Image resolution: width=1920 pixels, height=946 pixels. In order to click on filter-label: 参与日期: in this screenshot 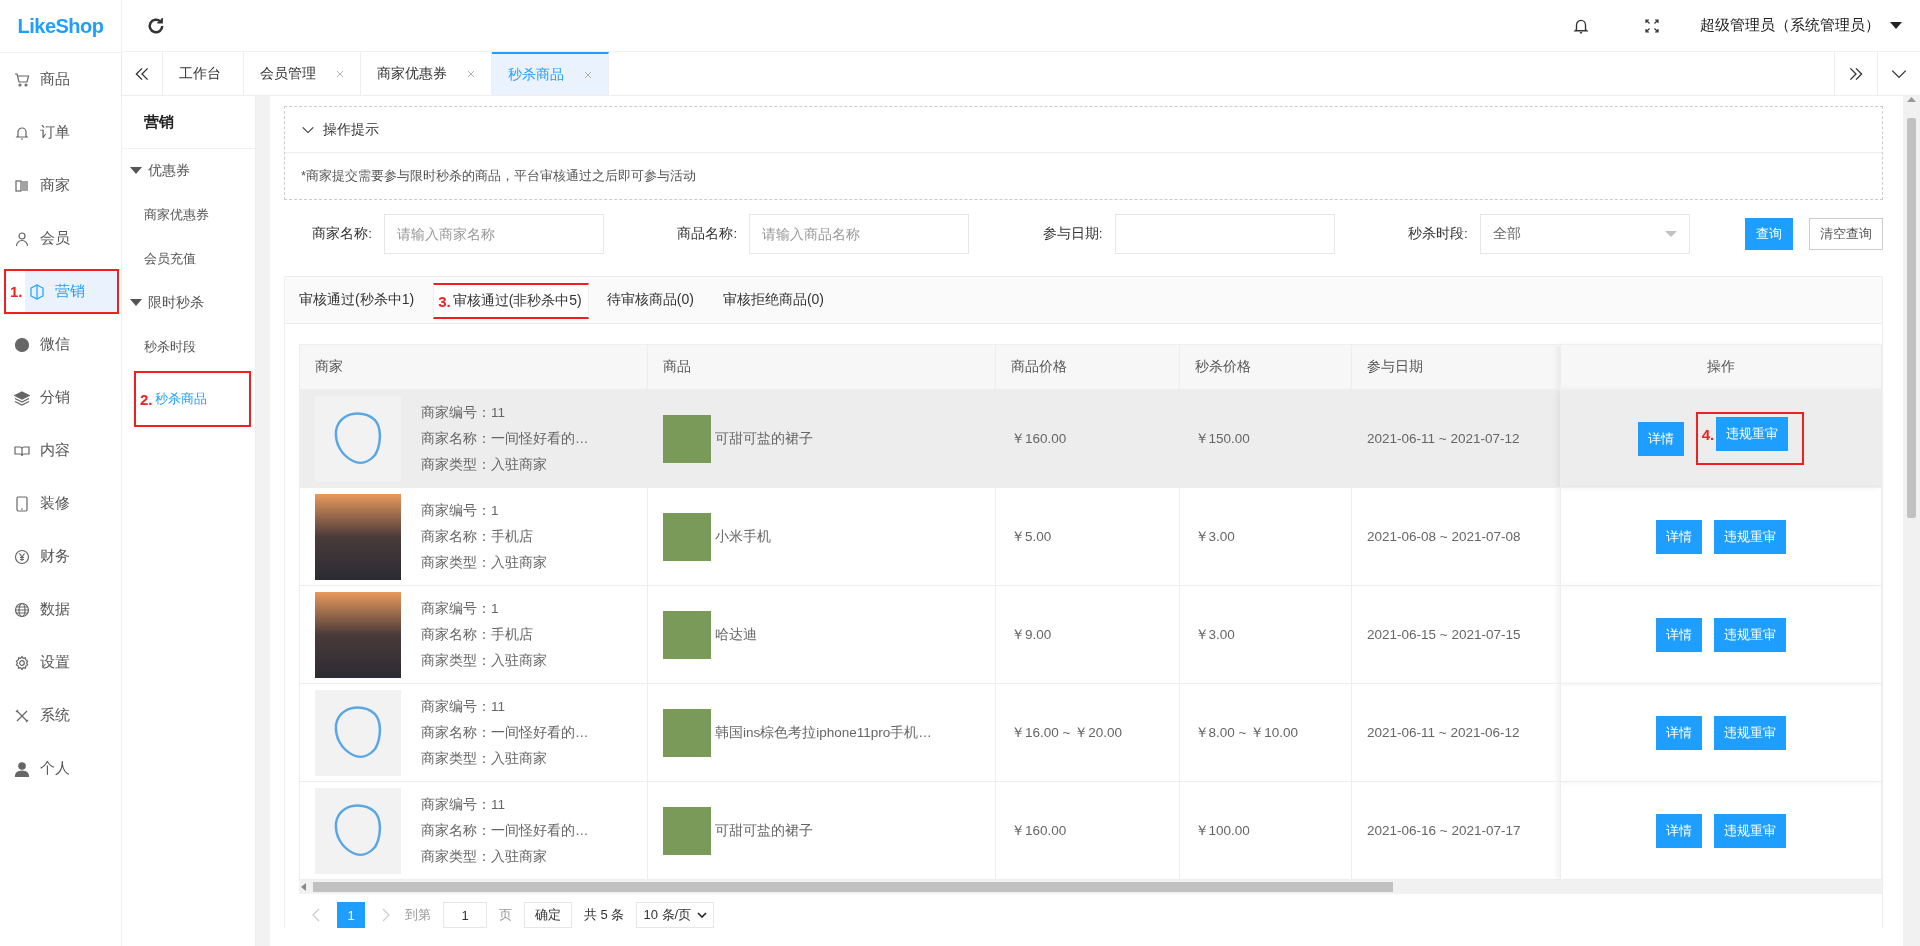, I will do `click(1072, 234)`.